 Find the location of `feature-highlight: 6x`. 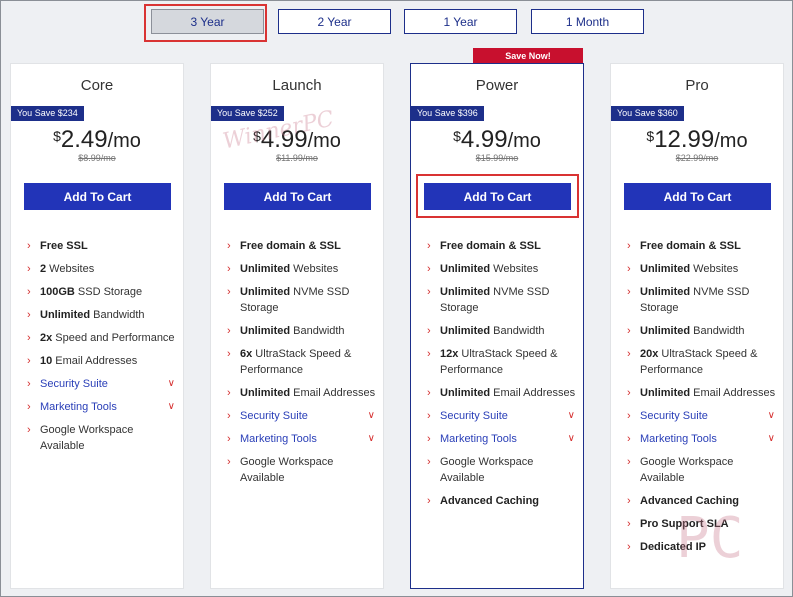

feature-highlight: 6x is located at coordinates (246, 354).